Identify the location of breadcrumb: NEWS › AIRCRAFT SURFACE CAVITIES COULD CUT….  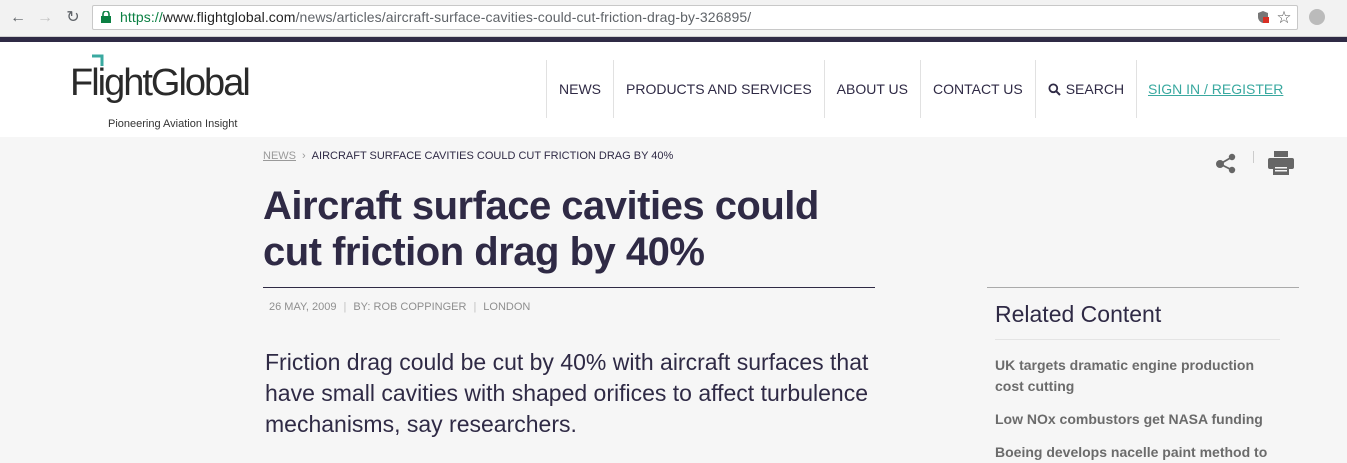
(468, 156).